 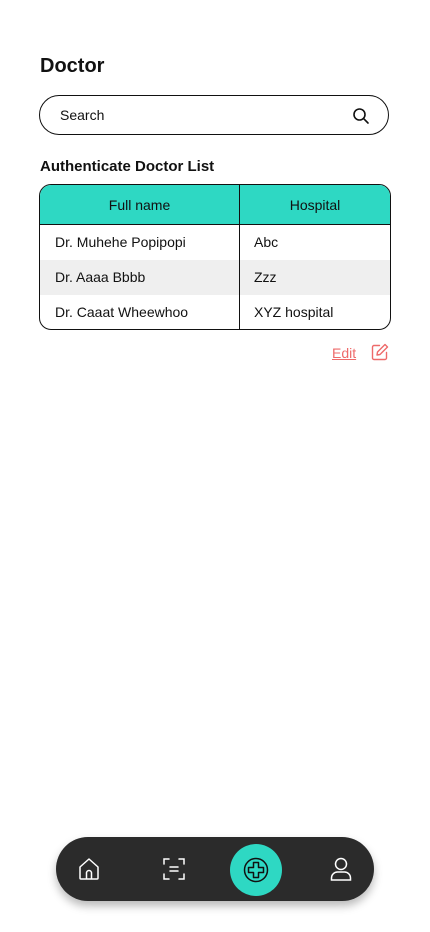 What do you see at coordinates (140, 277) in the screenshot?
I see `doctor-name-cell: Dr. Aaaa Bbbb` at bounding box center [140, 277].